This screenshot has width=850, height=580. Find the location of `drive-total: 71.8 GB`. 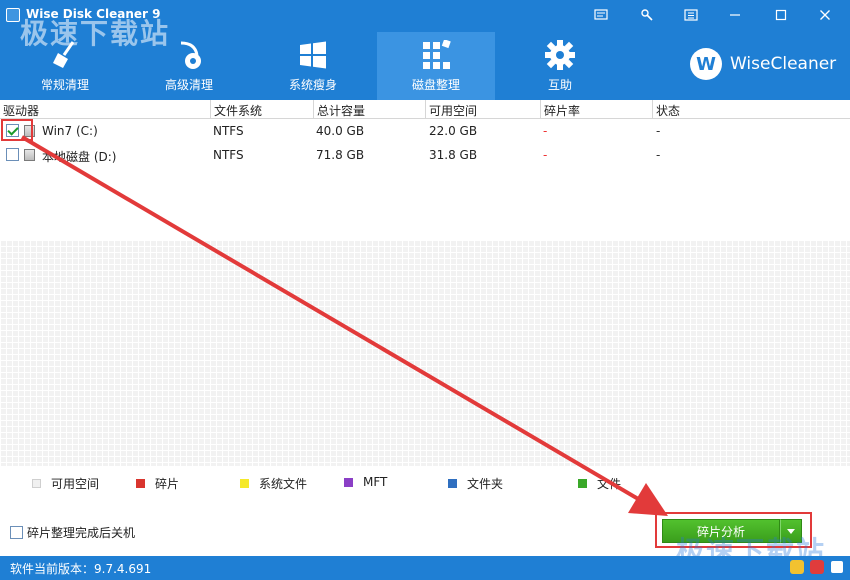

drive-total: 71.8 GB is located at coordinates (340, 155).